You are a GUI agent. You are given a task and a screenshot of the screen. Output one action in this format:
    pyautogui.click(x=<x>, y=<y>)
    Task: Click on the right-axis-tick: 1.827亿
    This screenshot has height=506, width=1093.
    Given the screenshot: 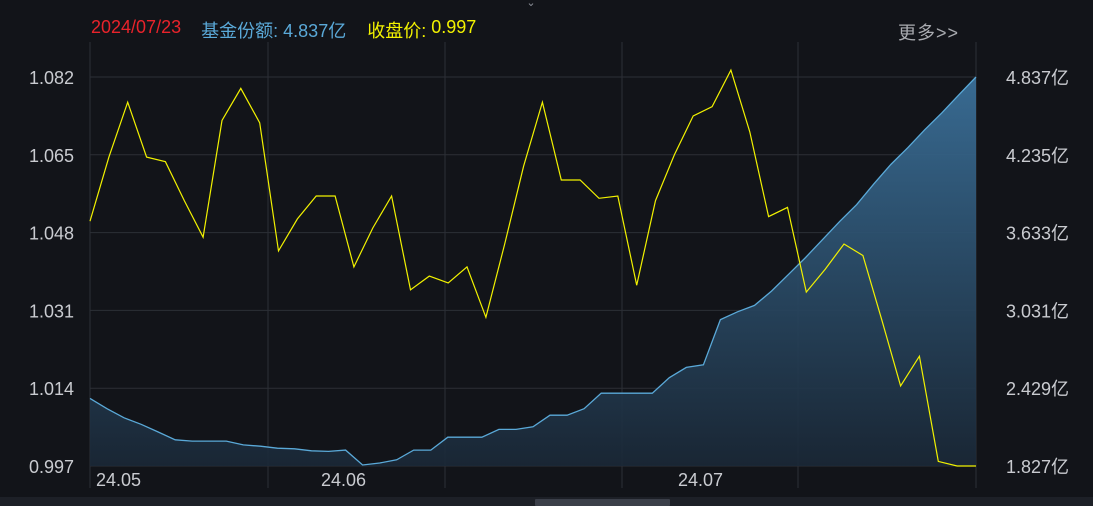 What is the action you would take?
    pyautogui.click(x=1037, y=467)
    